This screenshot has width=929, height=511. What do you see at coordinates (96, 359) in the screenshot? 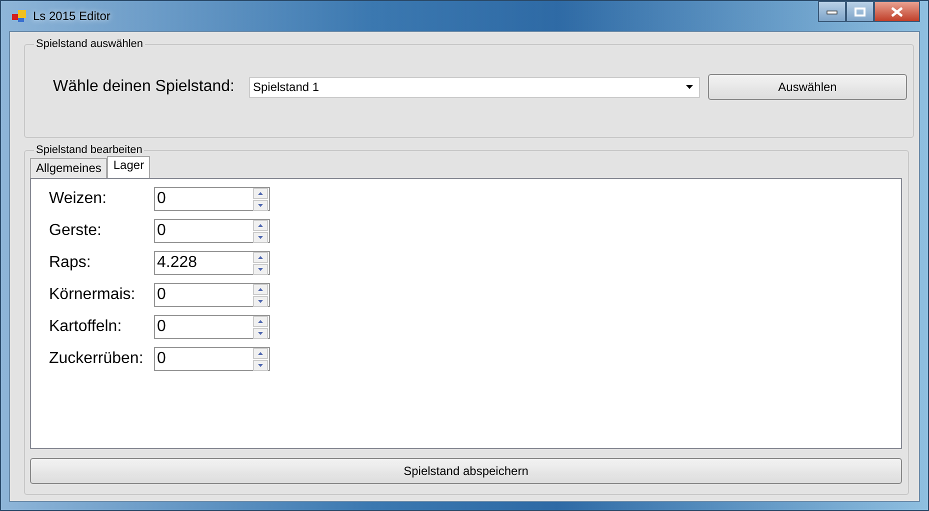
I see `field-label: Zuckerrüben:` at bounding box center [96, 359].